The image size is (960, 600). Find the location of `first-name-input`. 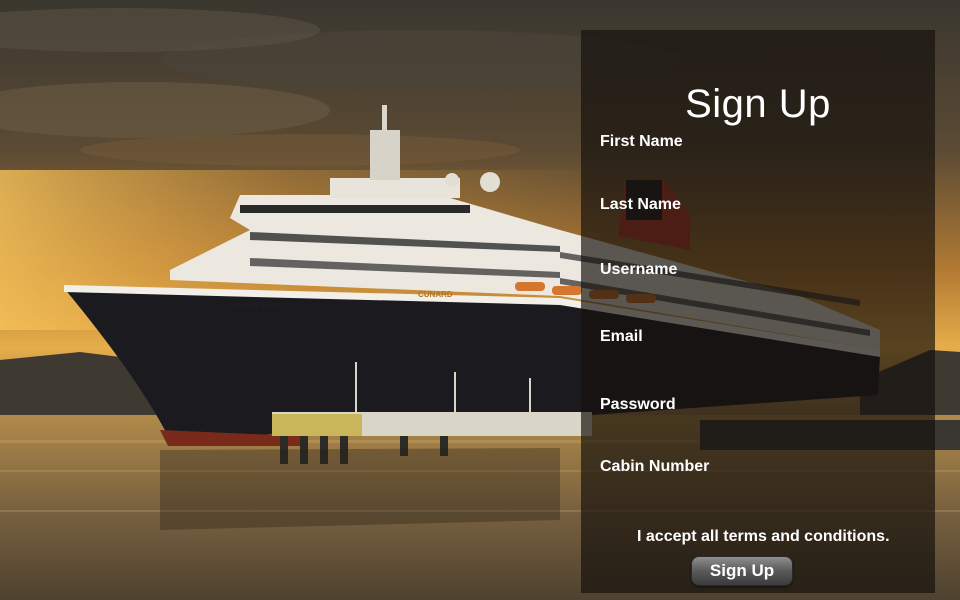

first-name-input is located at coordinates (758, 164).